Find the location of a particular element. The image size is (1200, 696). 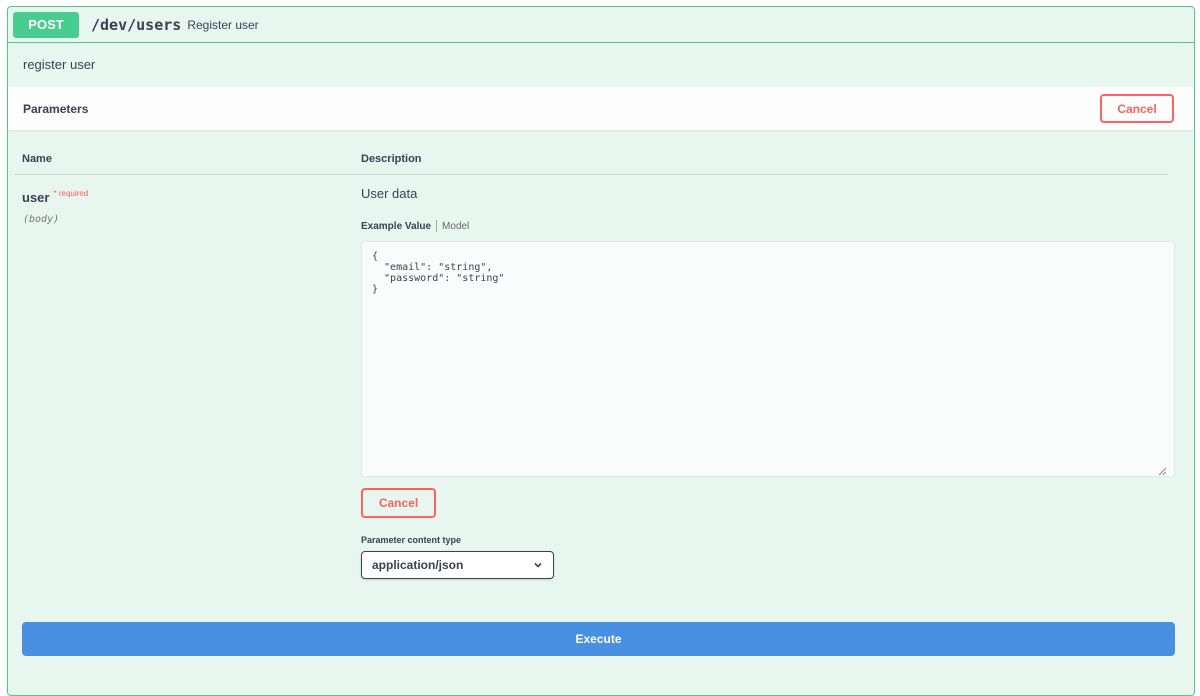

header-divider is located at coordinates (591, 174).